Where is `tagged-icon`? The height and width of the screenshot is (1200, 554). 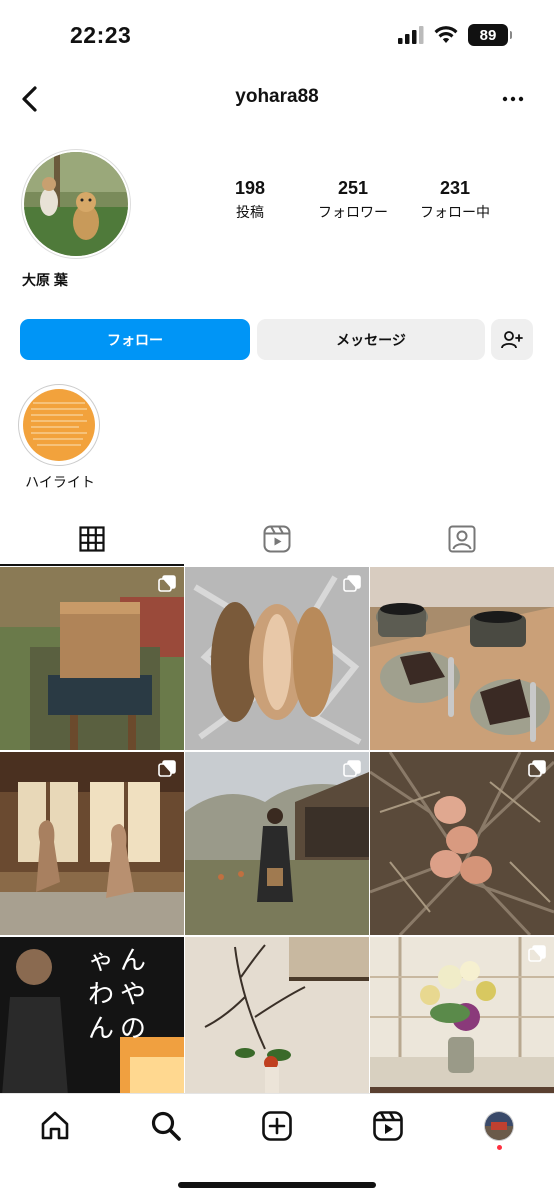
tagged-icon is located at coordinates (462, 539).